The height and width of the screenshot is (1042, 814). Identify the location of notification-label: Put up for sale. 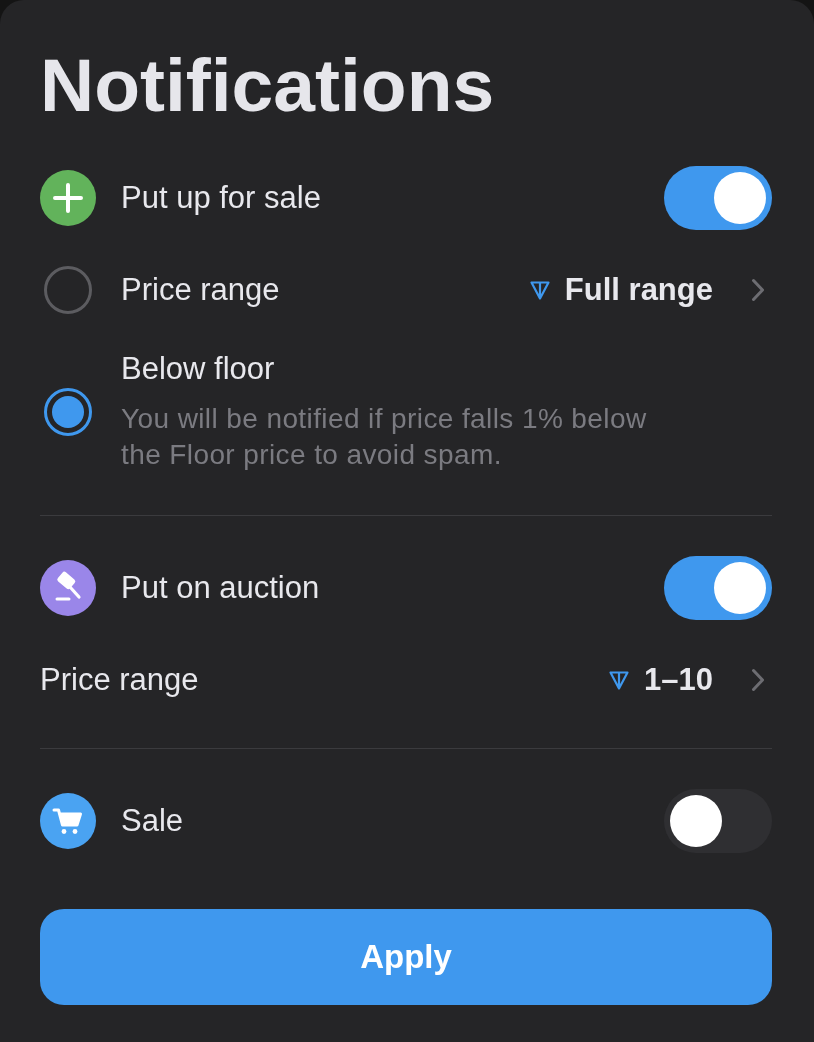
(221, 198).